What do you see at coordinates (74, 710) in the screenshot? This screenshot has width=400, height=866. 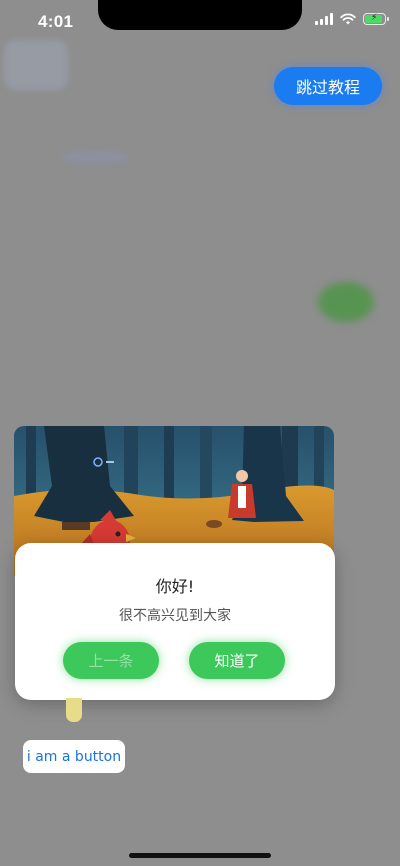 I see `pointer-tab` at bounding box center [74, 710].